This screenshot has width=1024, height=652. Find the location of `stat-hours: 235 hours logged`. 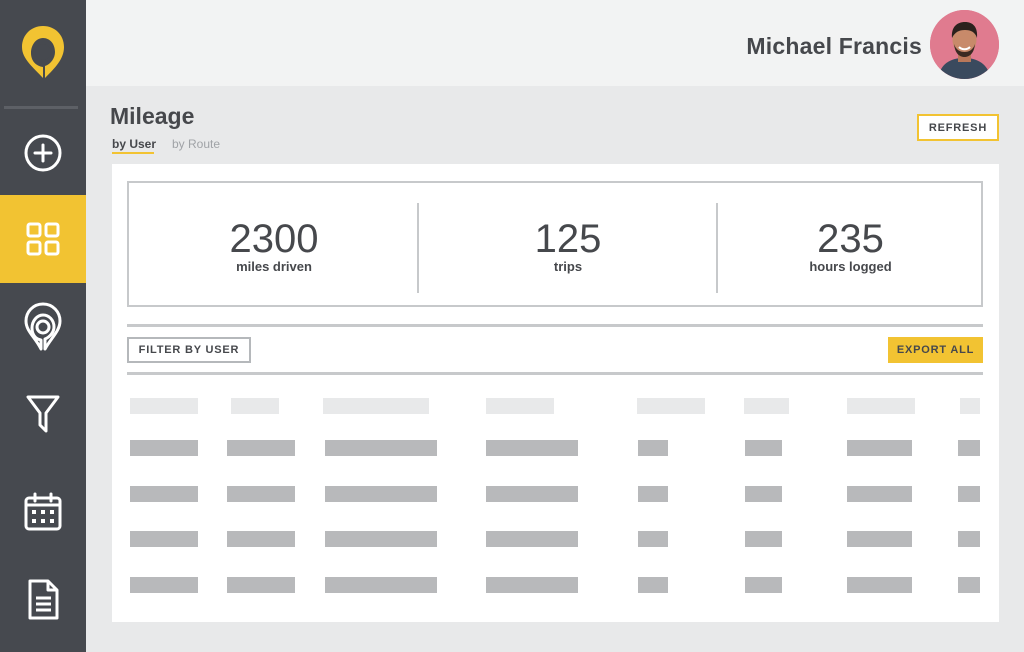

stat-hours: 235 hours logged is located at coordinates (850, 244).